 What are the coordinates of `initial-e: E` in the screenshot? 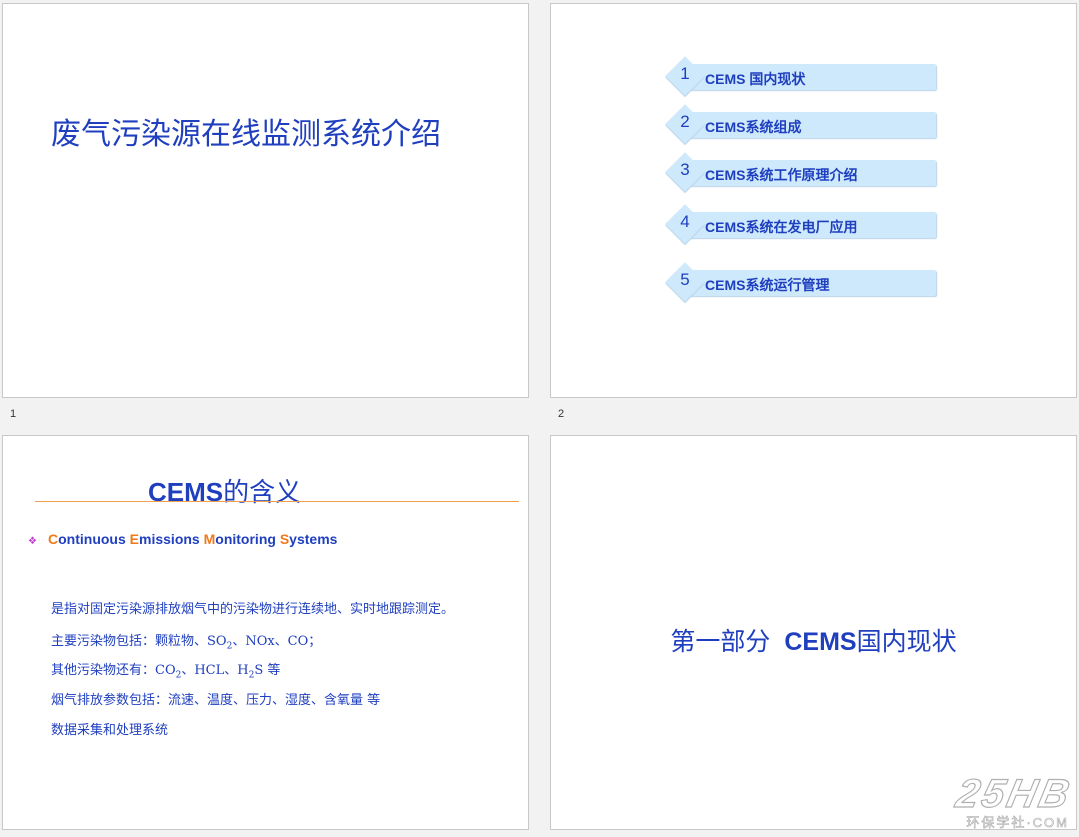 It's located at (134, 539).